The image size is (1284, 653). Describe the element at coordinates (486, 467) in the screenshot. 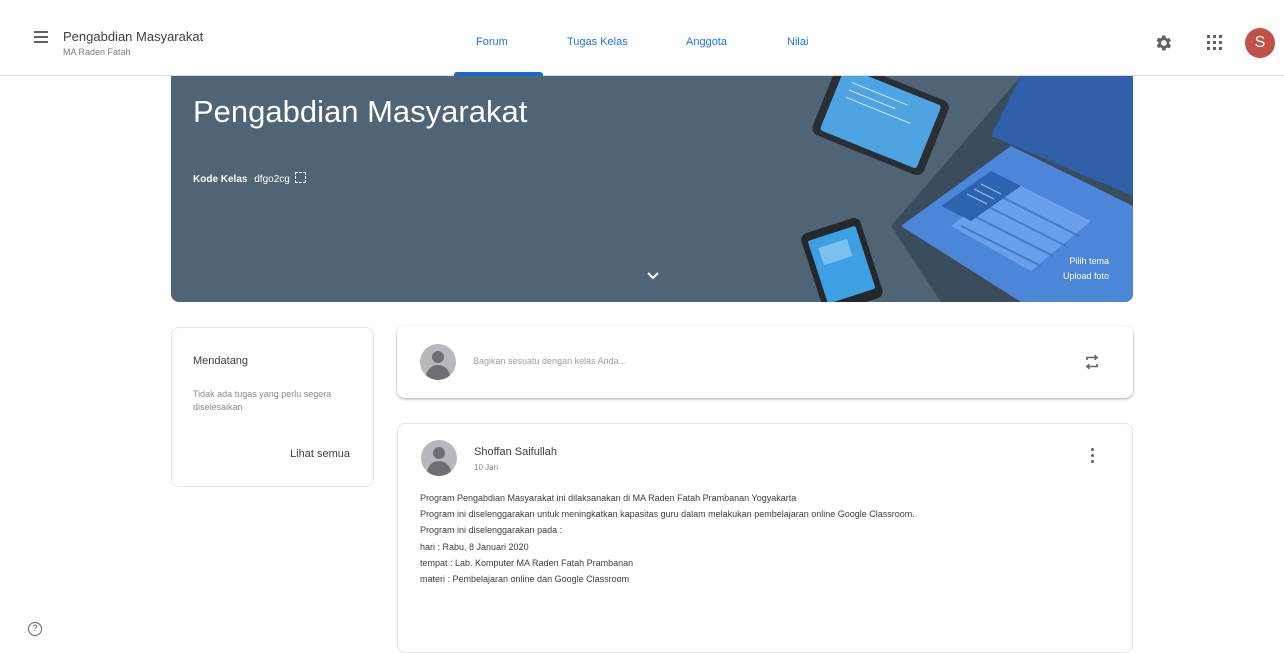

I see `post-time: 10 Jan` at that location.